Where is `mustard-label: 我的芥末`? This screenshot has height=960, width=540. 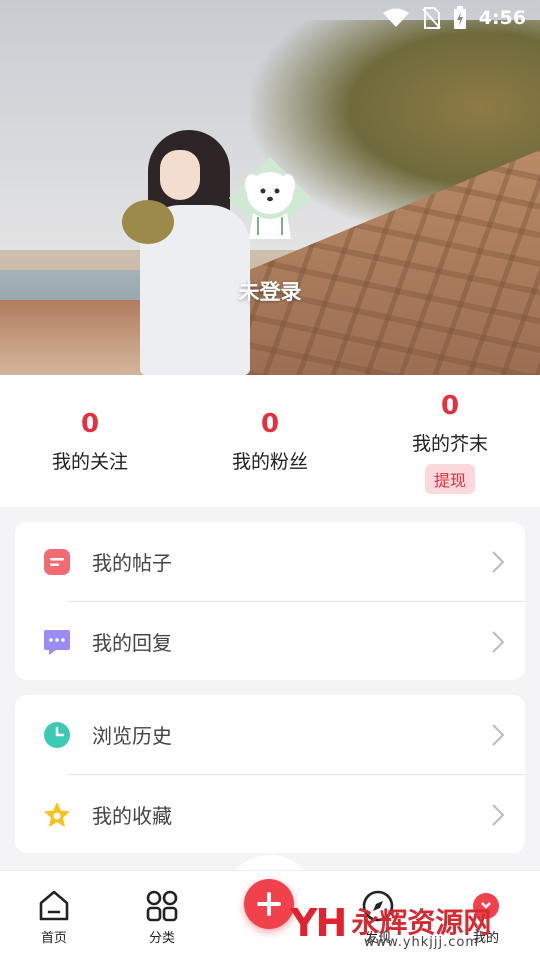
mustard-label: 我的芥末 is located at coordinates (449, 444).